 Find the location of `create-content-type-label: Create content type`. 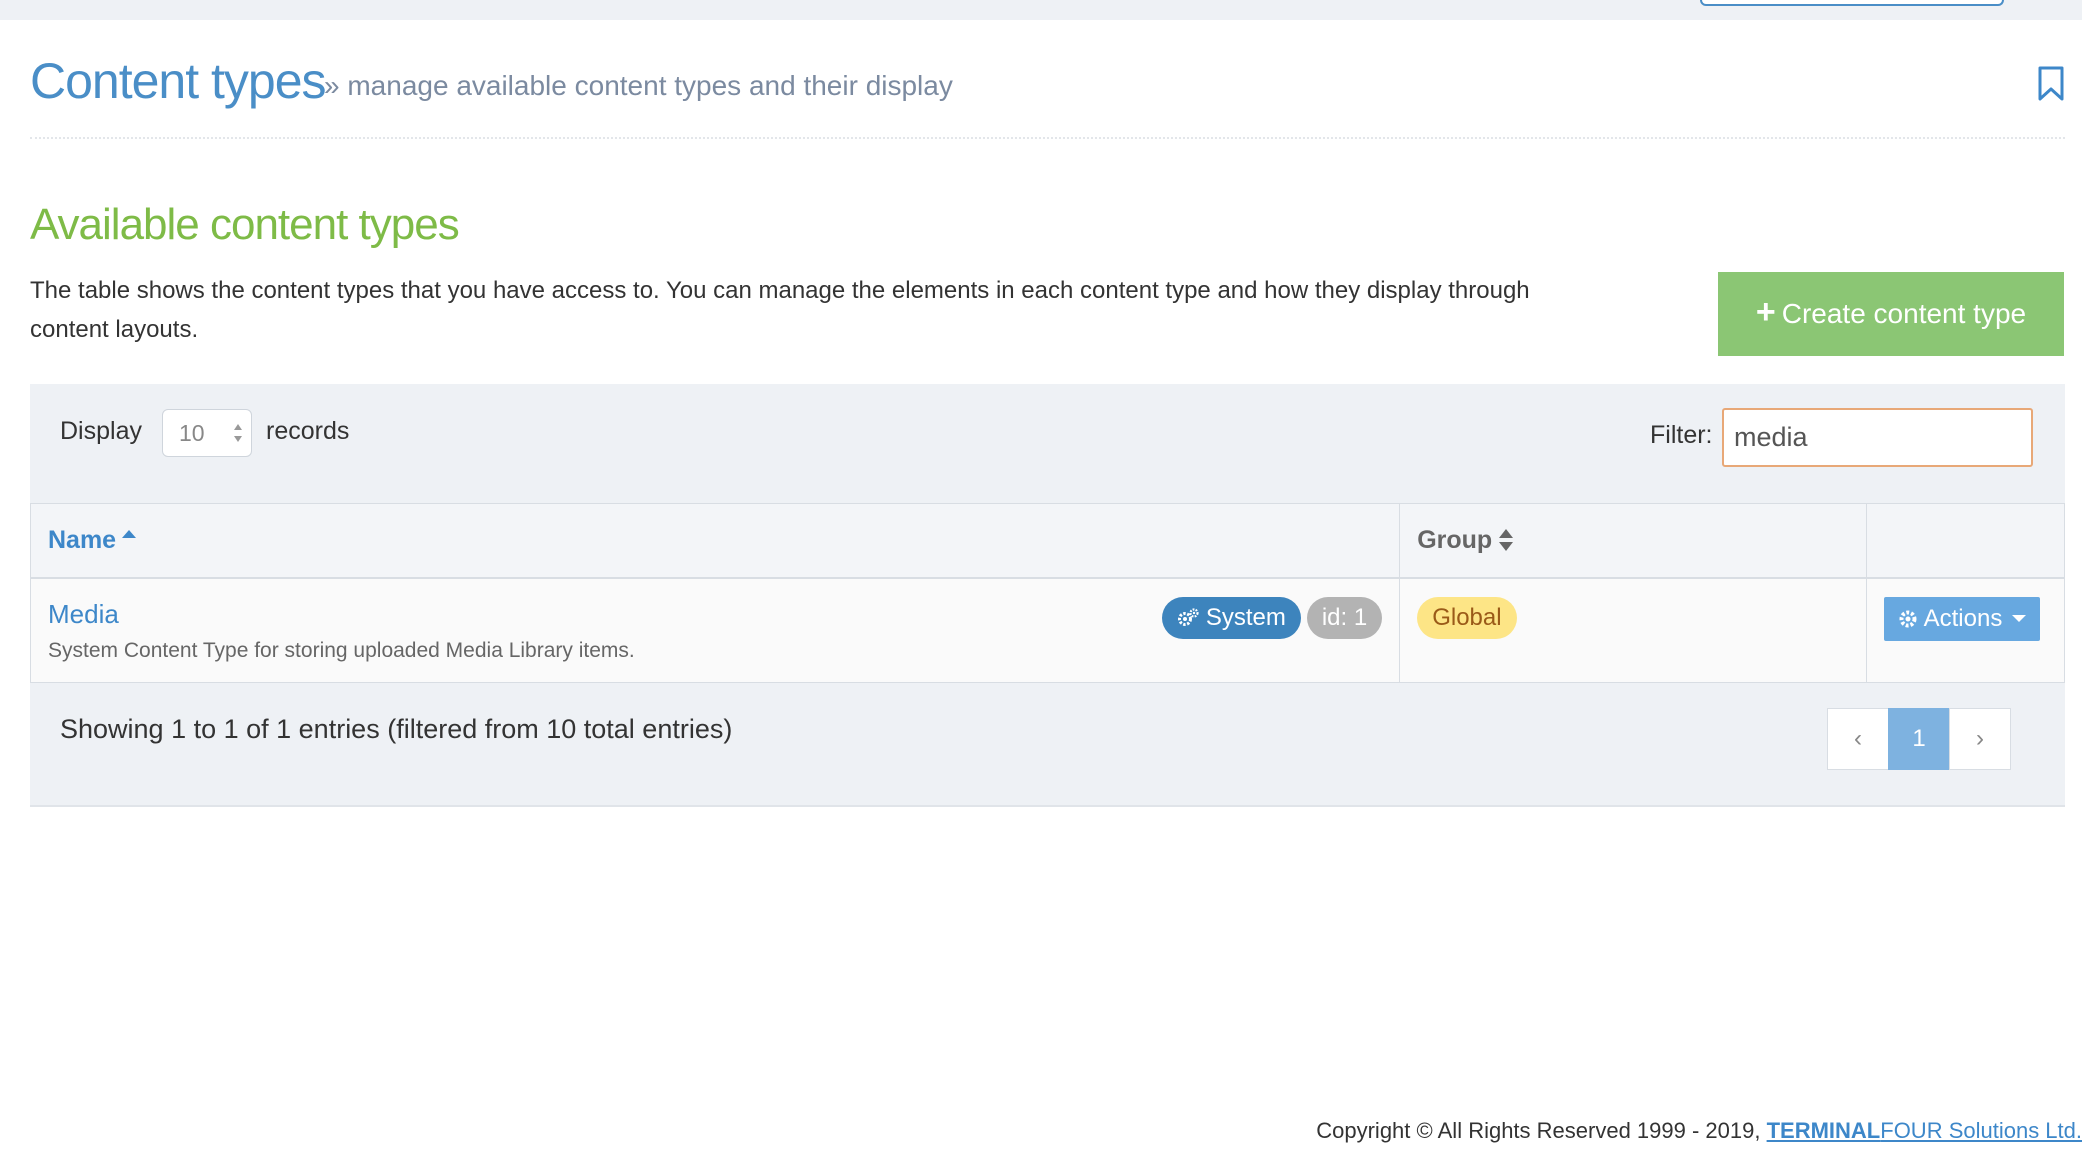

create-content-type-label: Create content type is located at coordinates (1904, 313).